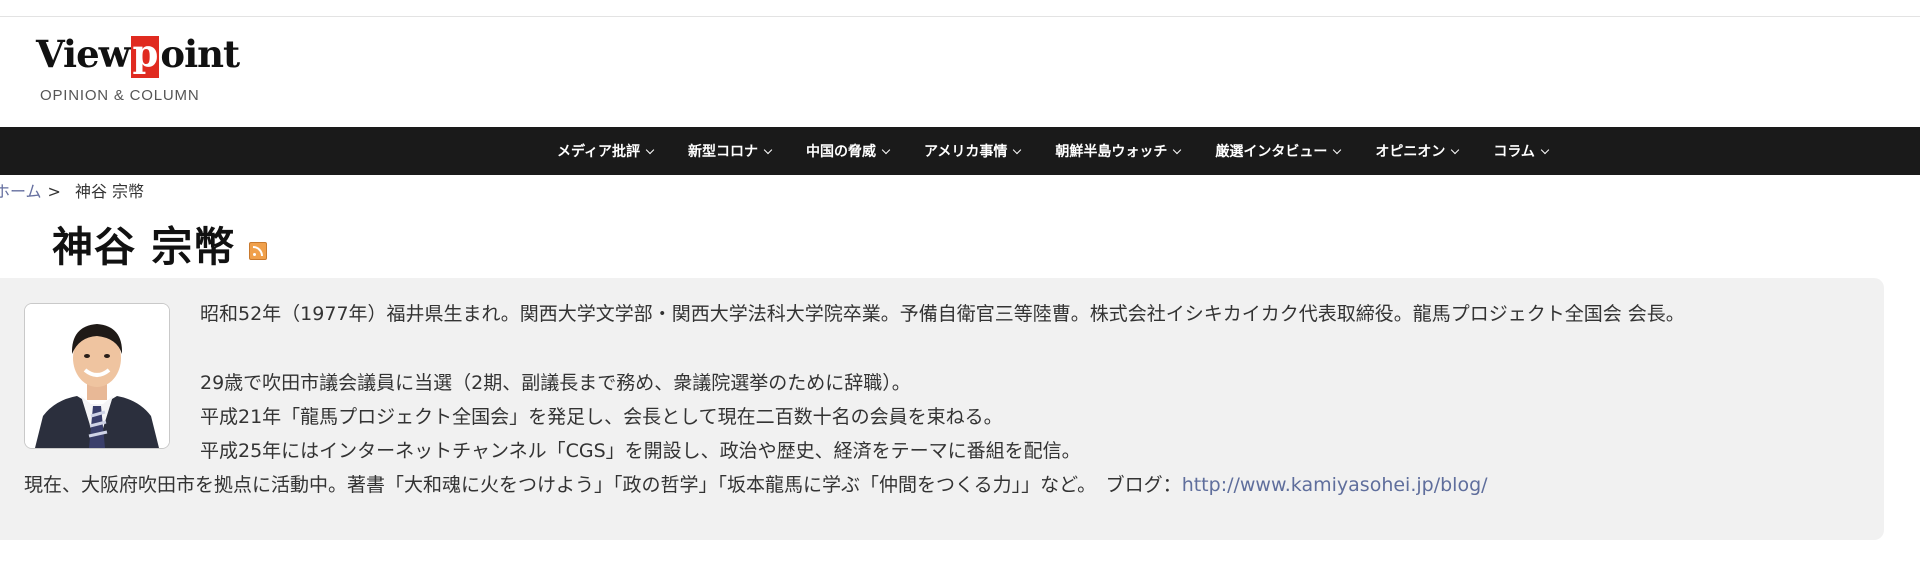  Describe the element at coordinates (555, 383) in the screenshot. I see `bio-line-2: 29歳で吹田市議会議員に当選（2期、副議長まで務め、衆議院選挙のために辞職）。` at that location.